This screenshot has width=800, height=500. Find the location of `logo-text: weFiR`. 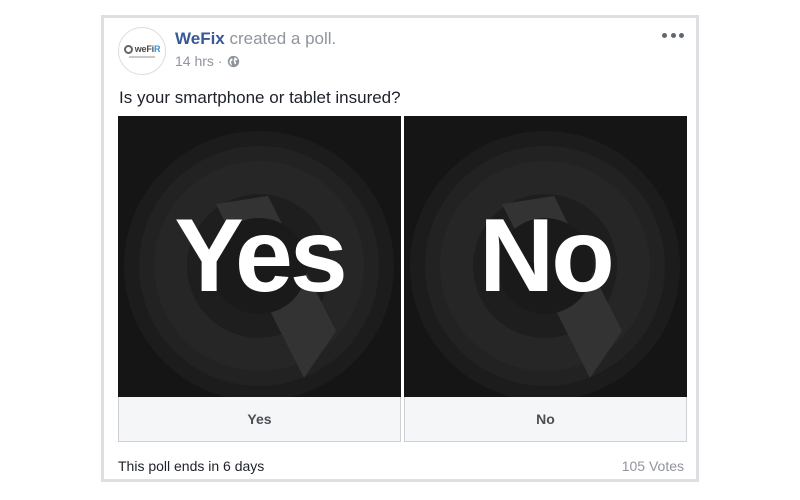

logo-text: weFiR is located at coordinates (147, 49).